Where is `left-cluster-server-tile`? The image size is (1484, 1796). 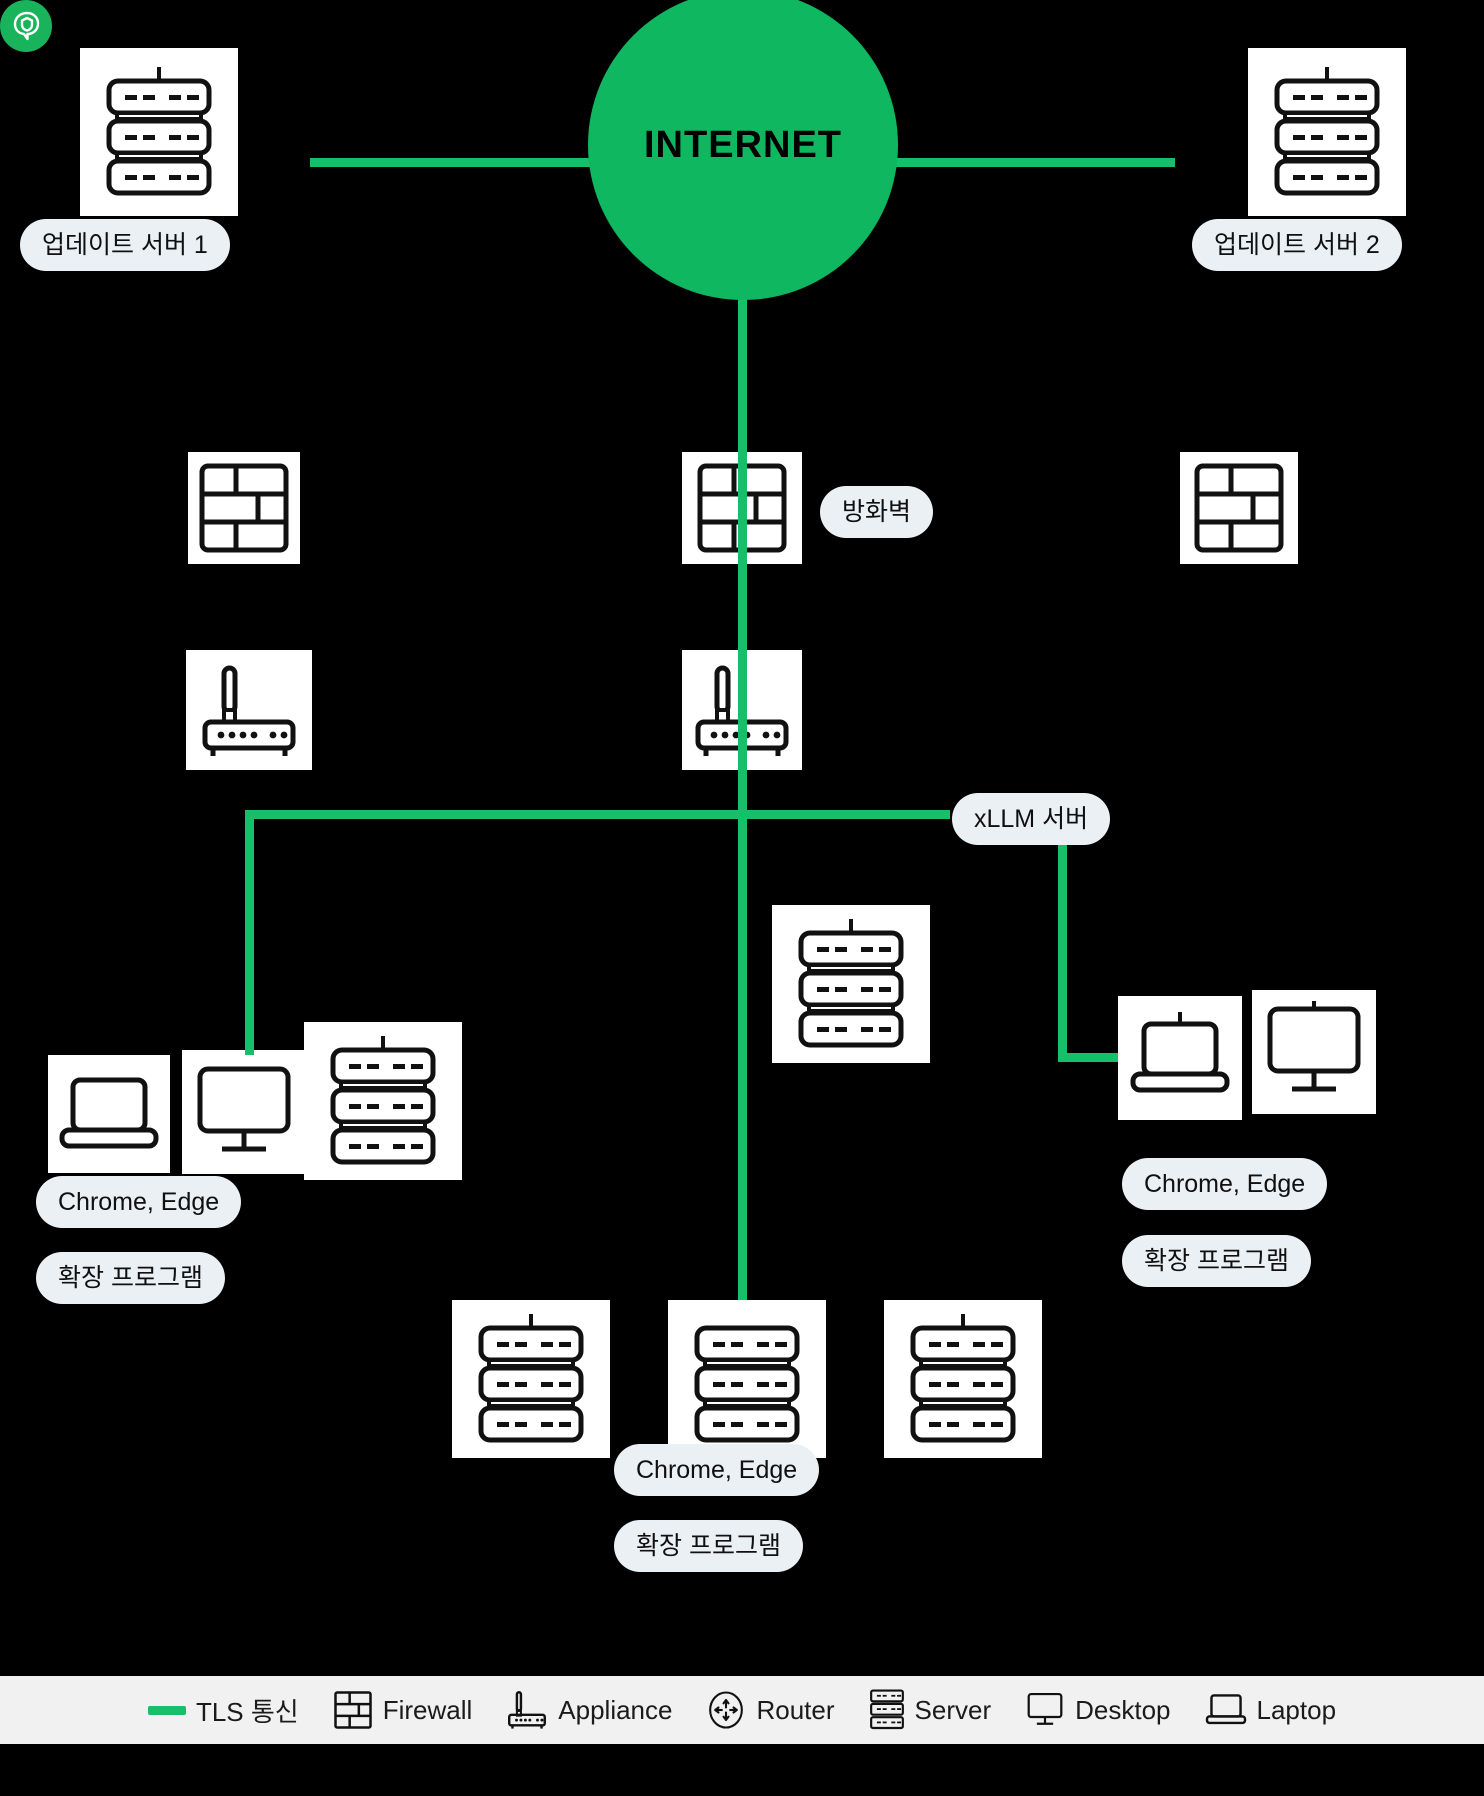 left-cluster-server-tile is located at coordinates (383, 1101).